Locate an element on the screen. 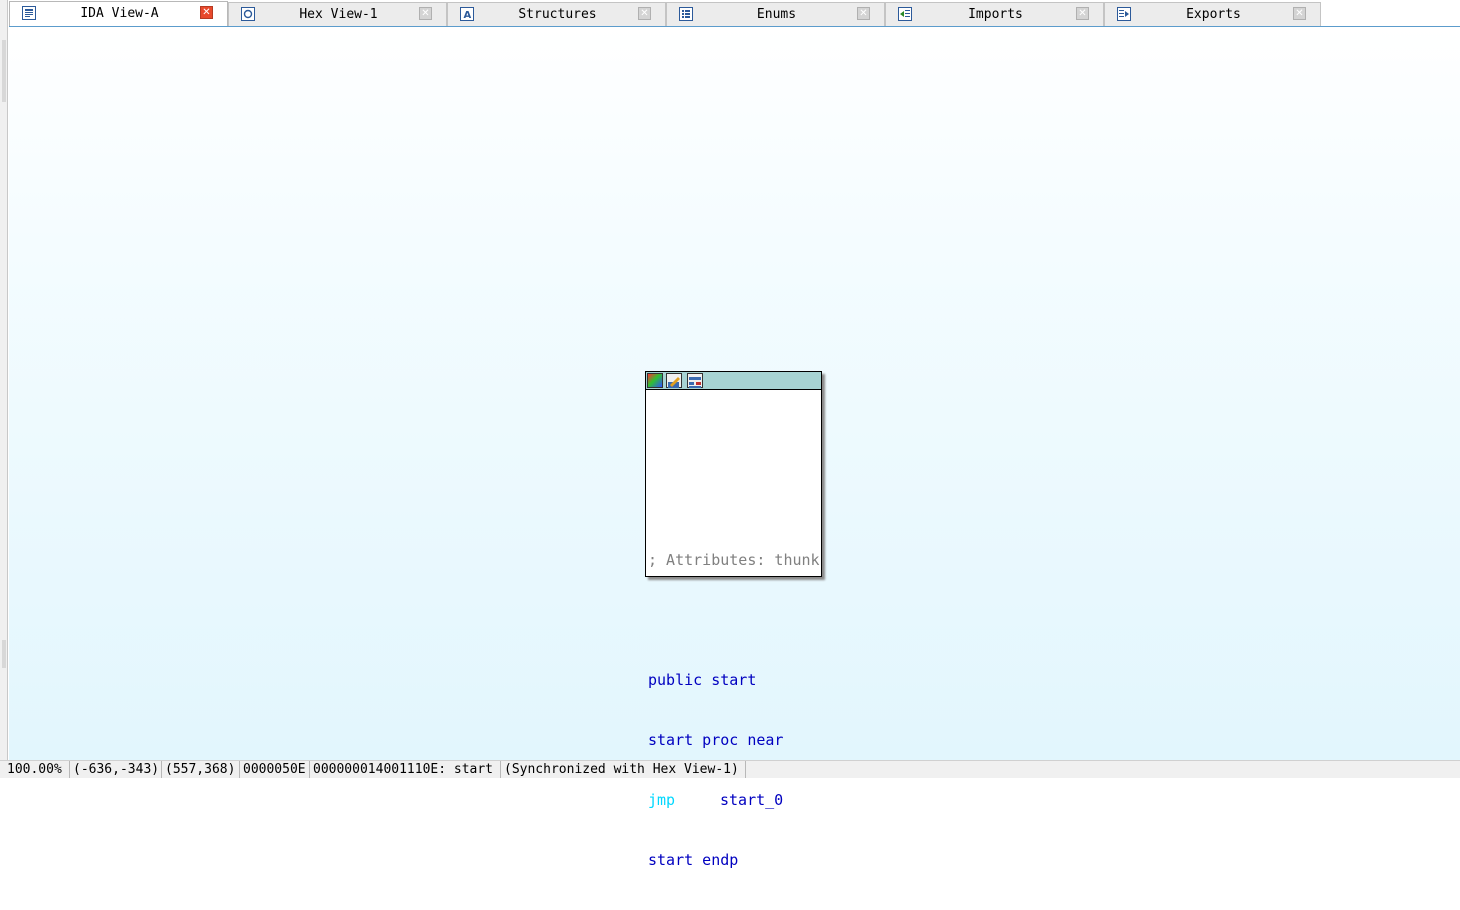 This screenshot has width=1460, height=910. tab-hex-view-1: Hex View-1 ✕ is located at coordinates (337, 14).